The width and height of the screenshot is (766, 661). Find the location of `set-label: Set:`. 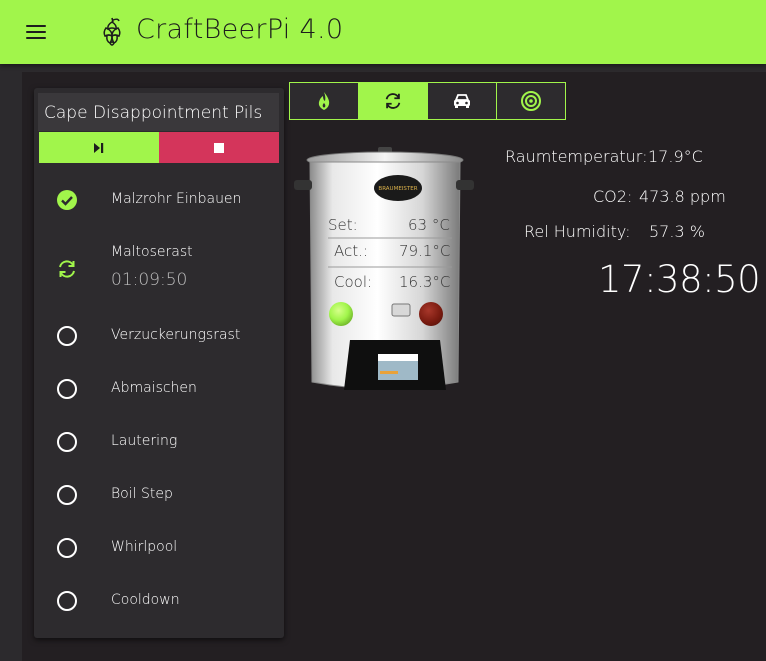

set-label: Set: is located at coordinates (343, 225).